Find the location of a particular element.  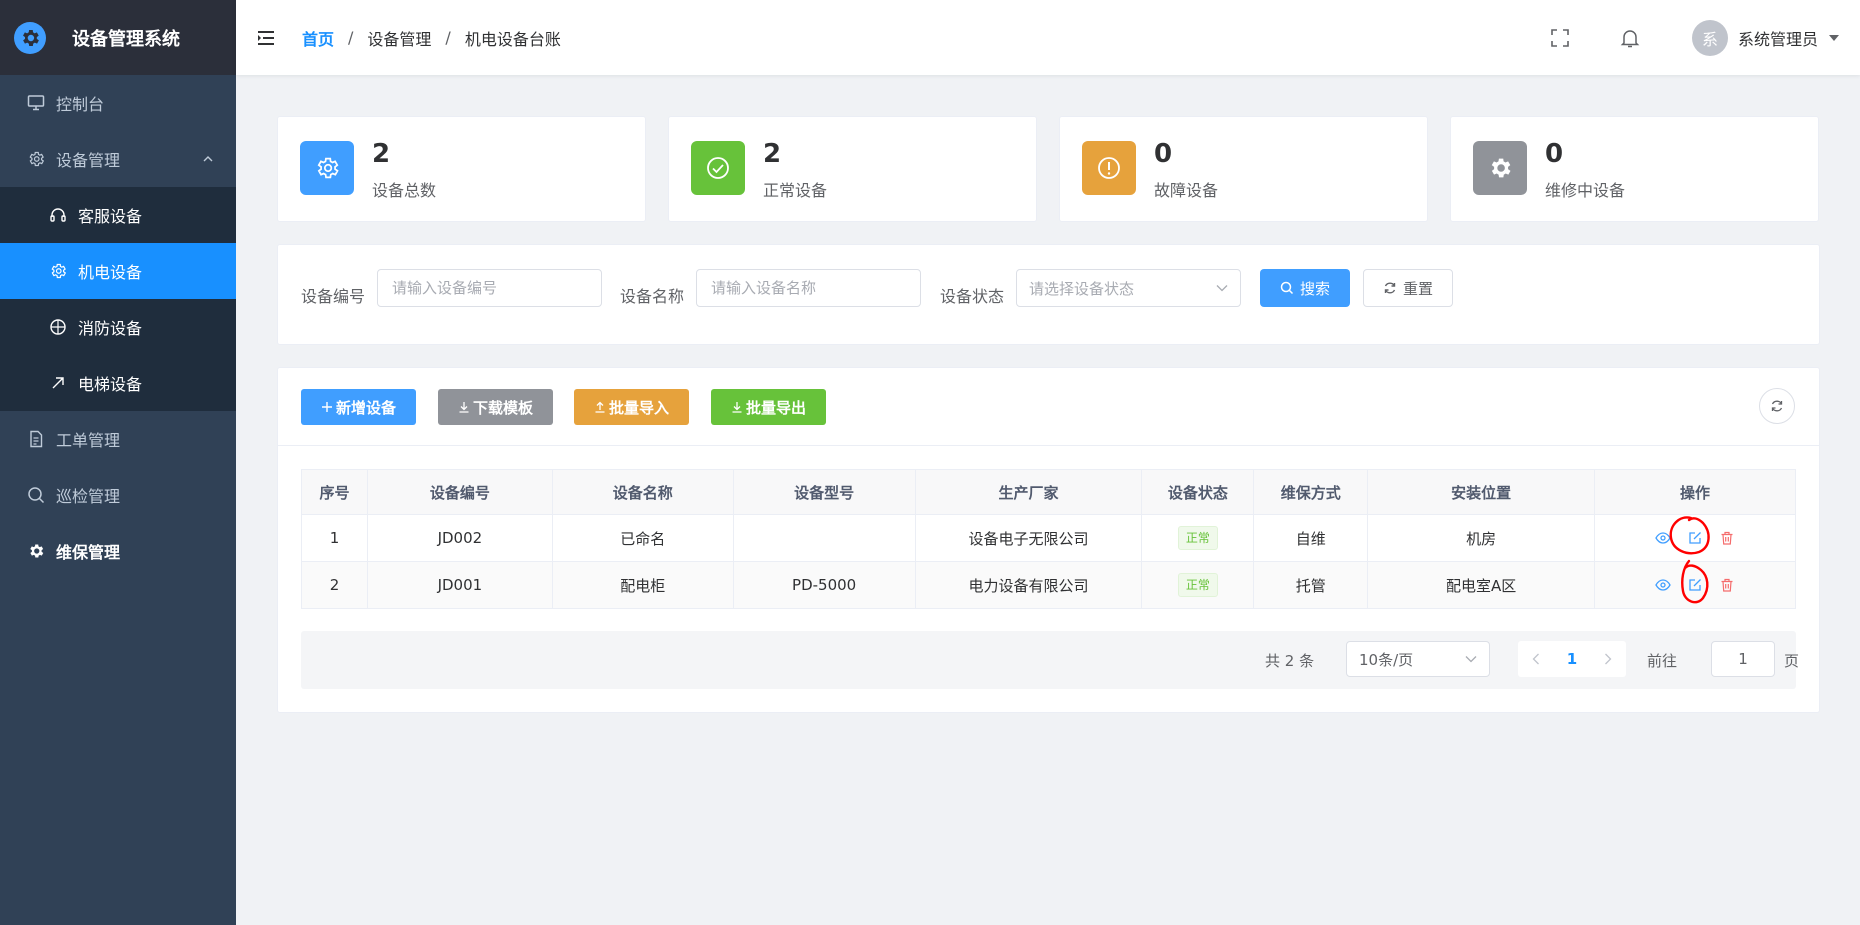

sidebar-item-inspection: 巡检管理 is located at coordinates (118, 495).